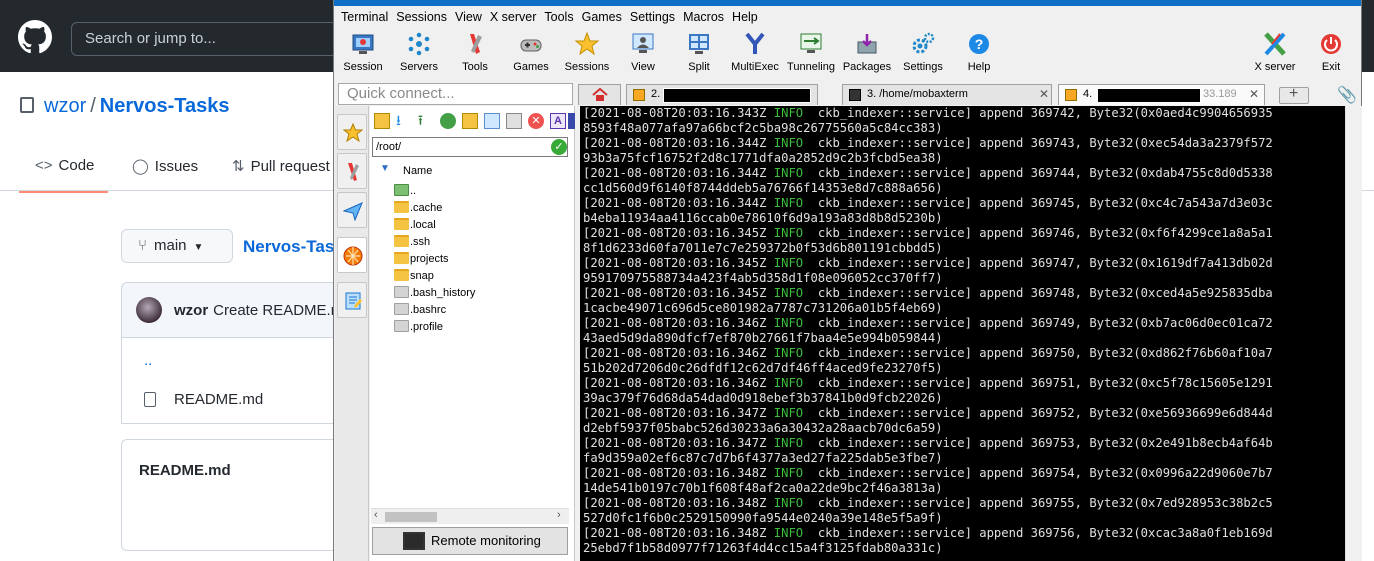 The image size is (1374, 561). I want to click on exit-button: Exit, so click(1331, 54).